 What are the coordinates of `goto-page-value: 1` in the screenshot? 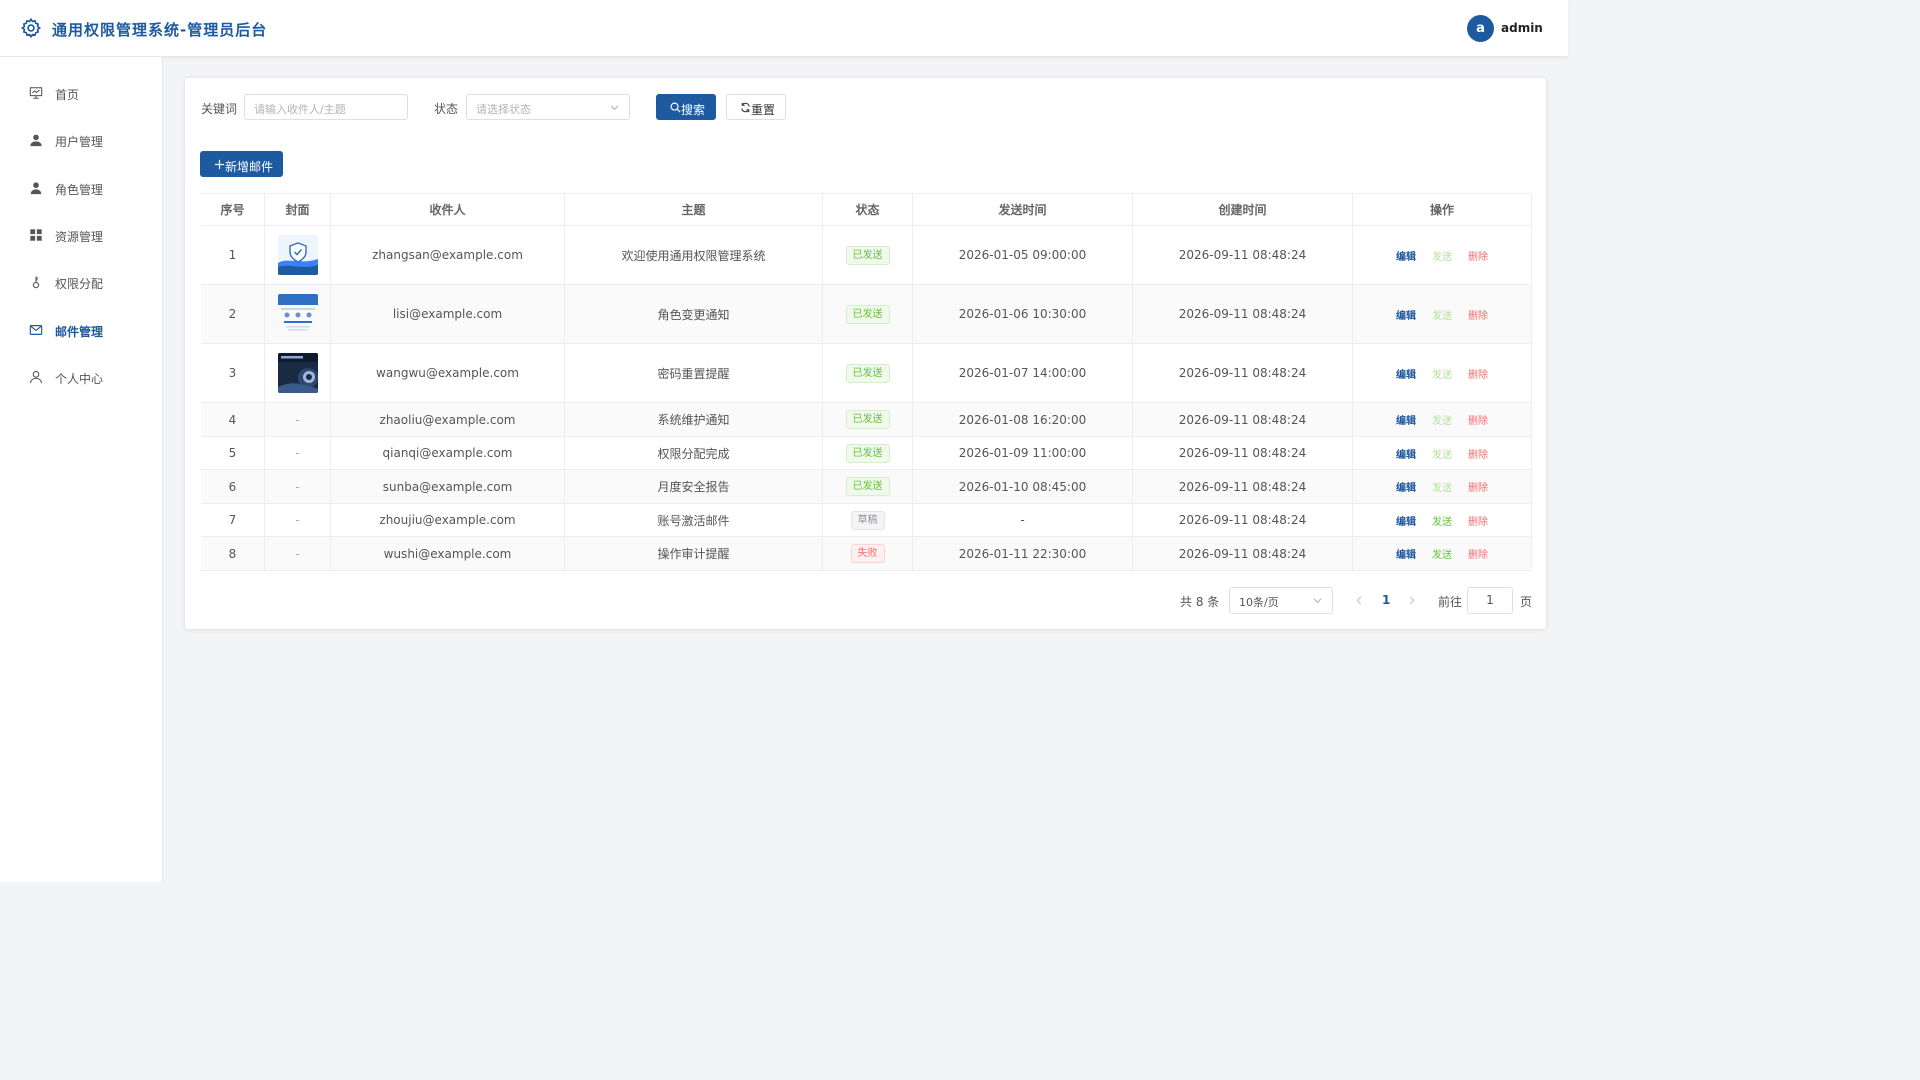 It's located at (1490, 600).